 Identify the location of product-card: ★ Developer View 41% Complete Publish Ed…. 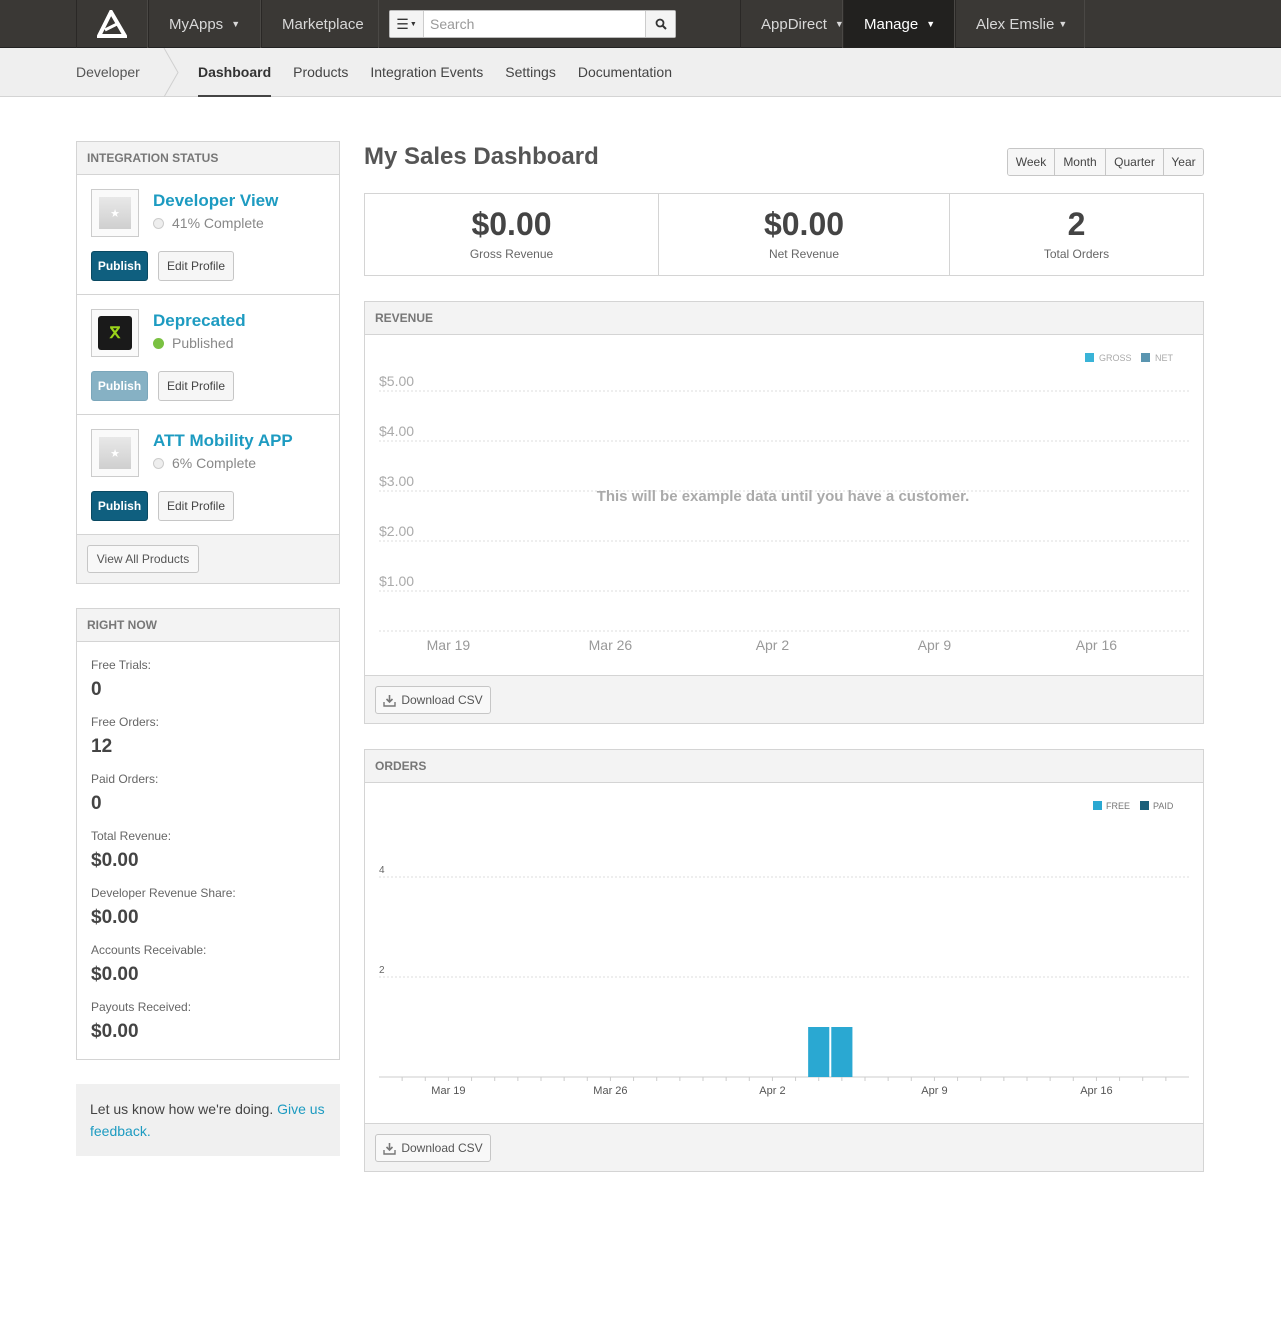
(208, 235).